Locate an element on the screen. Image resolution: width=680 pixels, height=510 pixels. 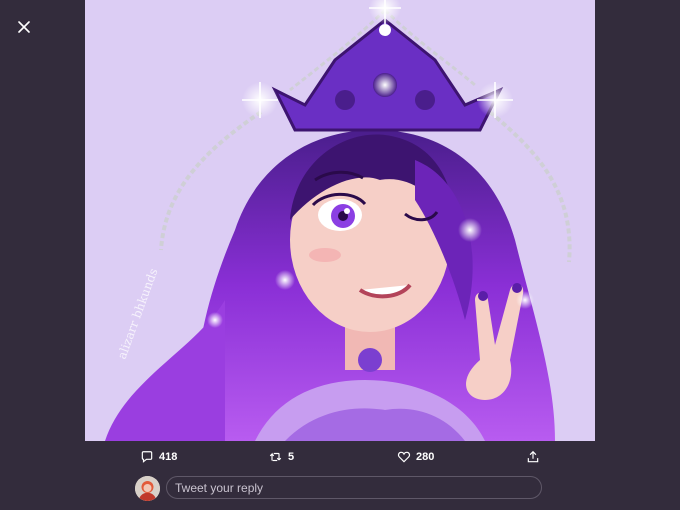
close-icon is located at coordinates (24, 27).